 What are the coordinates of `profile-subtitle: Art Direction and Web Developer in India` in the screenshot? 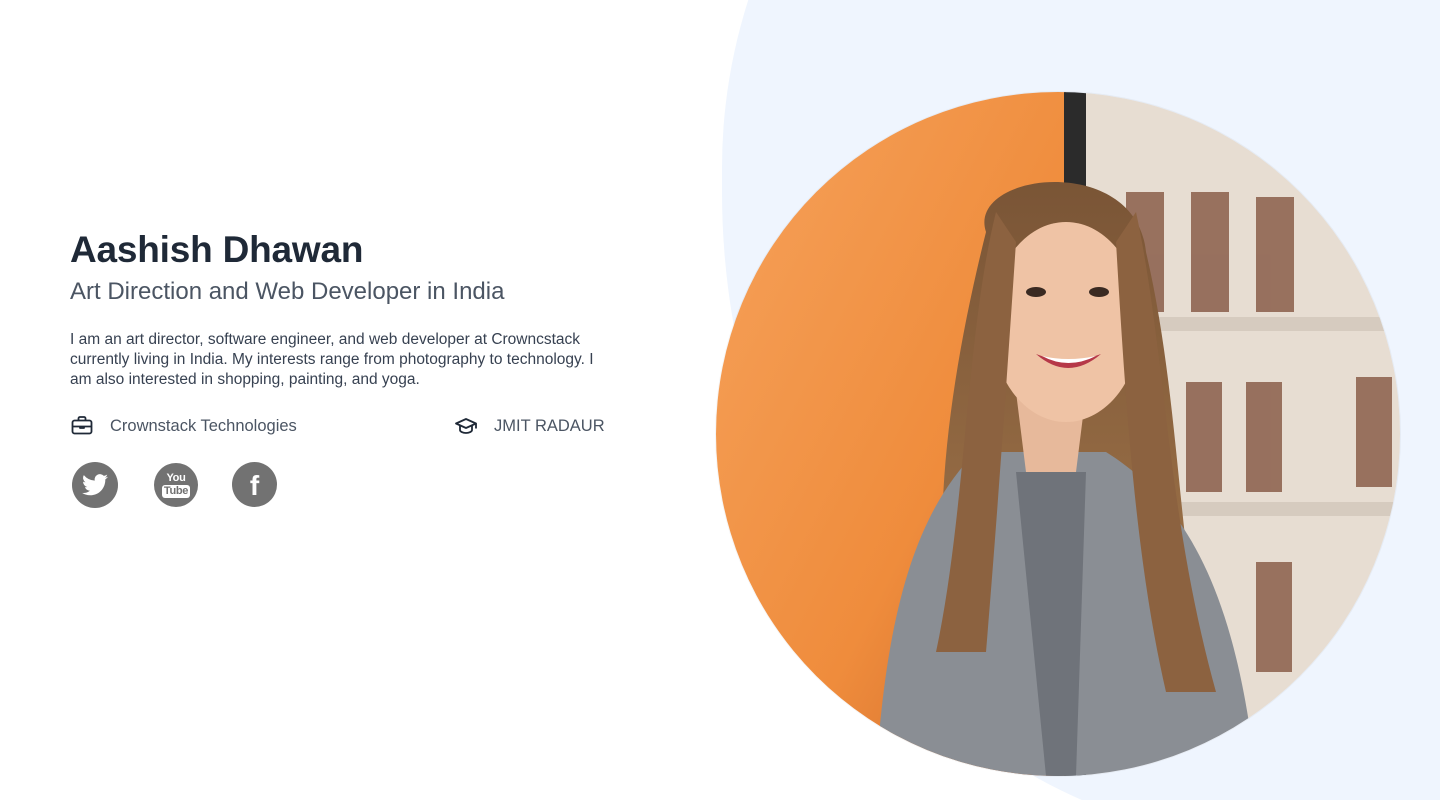 It's located at (287, 291).